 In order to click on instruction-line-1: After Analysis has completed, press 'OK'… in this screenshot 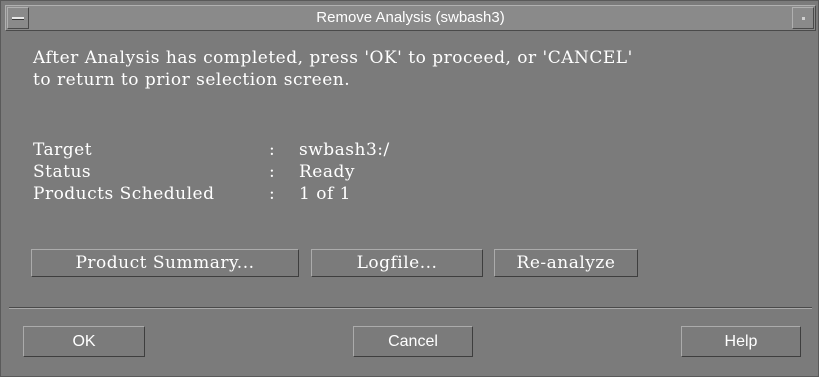, I will do `click(333, 58)`.